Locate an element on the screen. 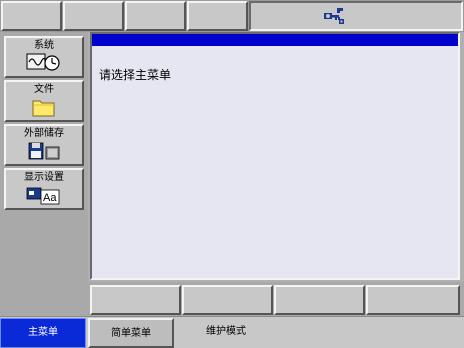 This screenshot has width=464, height=348. status-area is located at coordinates (356, 16).